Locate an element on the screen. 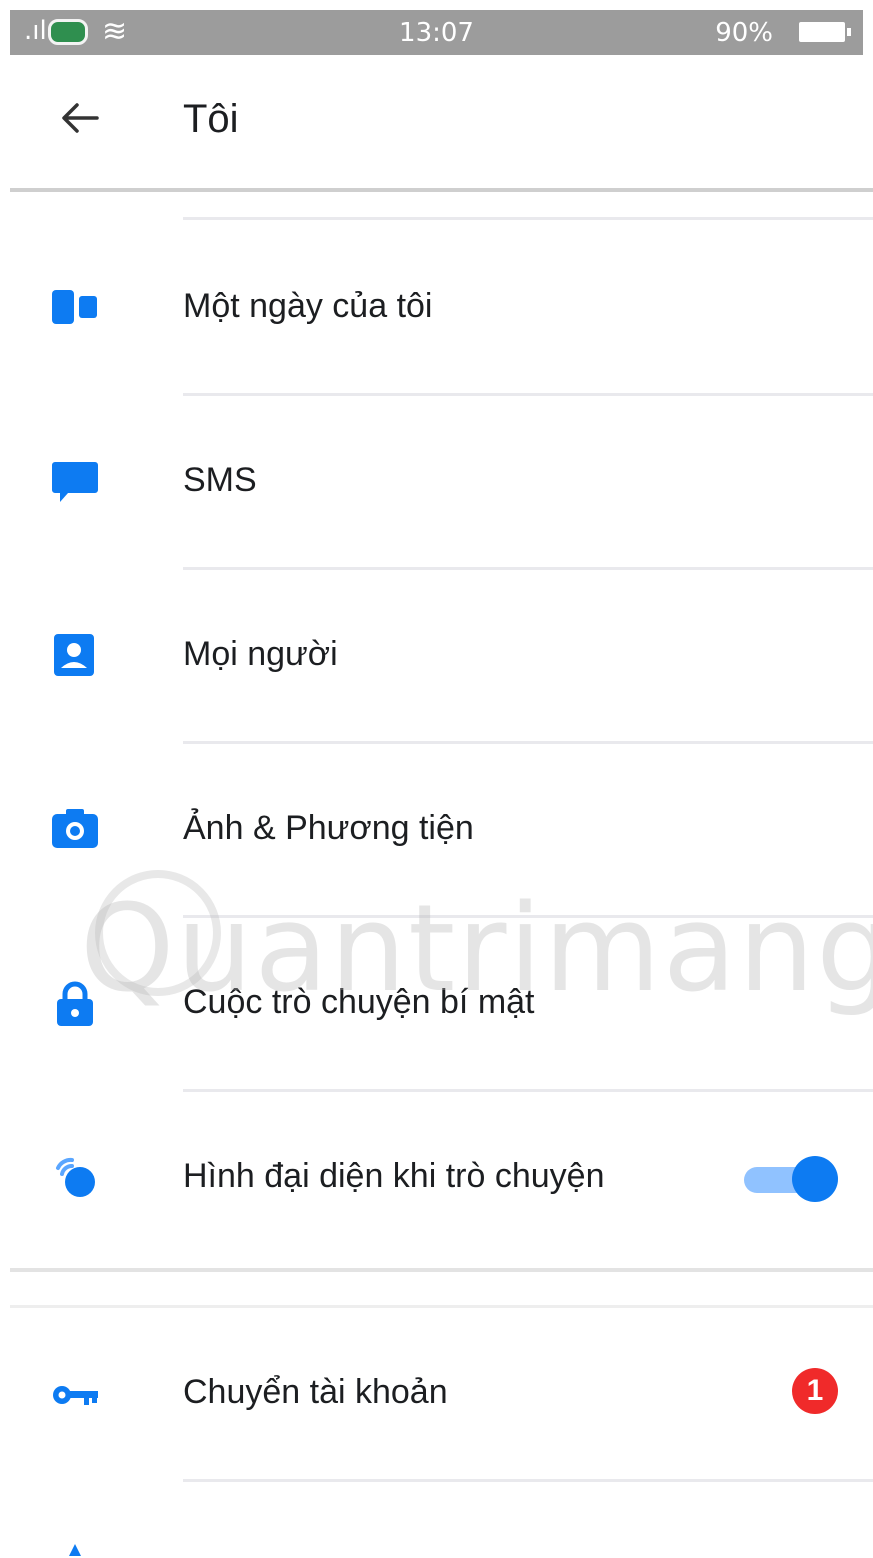 The image size is (873, 1558). watermark-bulb-icon is located at coordinates (158, 933).